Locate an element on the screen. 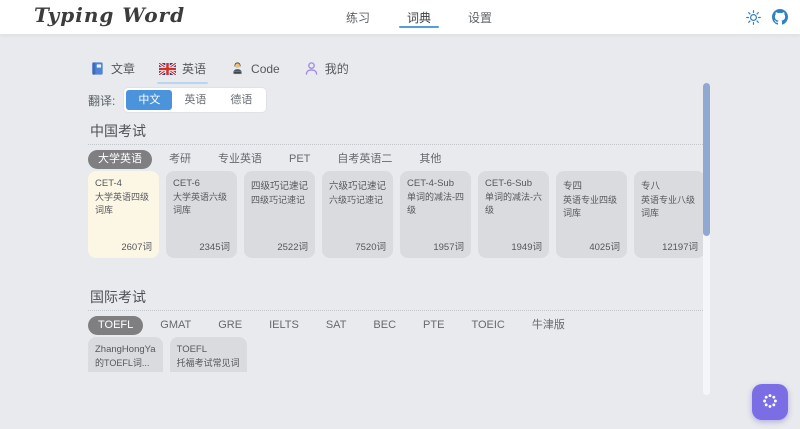  dict-card-desc: 六级巧记速记 is located at coordinates (356, 200).